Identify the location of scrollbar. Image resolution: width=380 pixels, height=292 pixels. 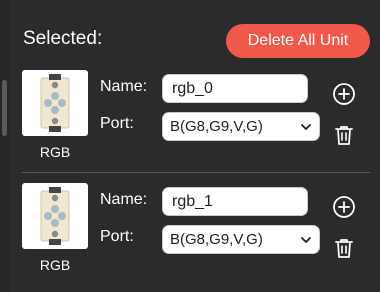
(4, 146).